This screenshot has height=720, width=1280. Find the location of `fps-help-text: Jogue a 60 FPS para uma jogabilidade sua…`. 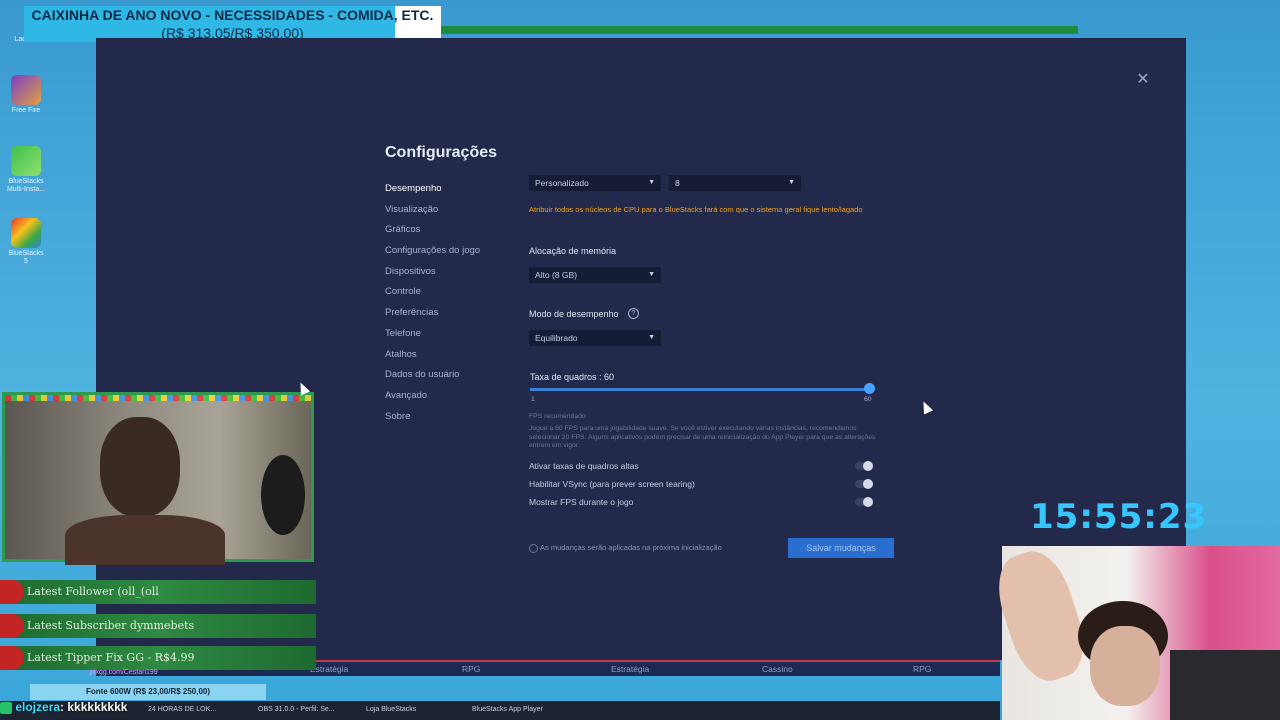

fps-help-text: Jogue a 60 FPS para uma jogabilidade sua… is located at coordinates (702, 437).